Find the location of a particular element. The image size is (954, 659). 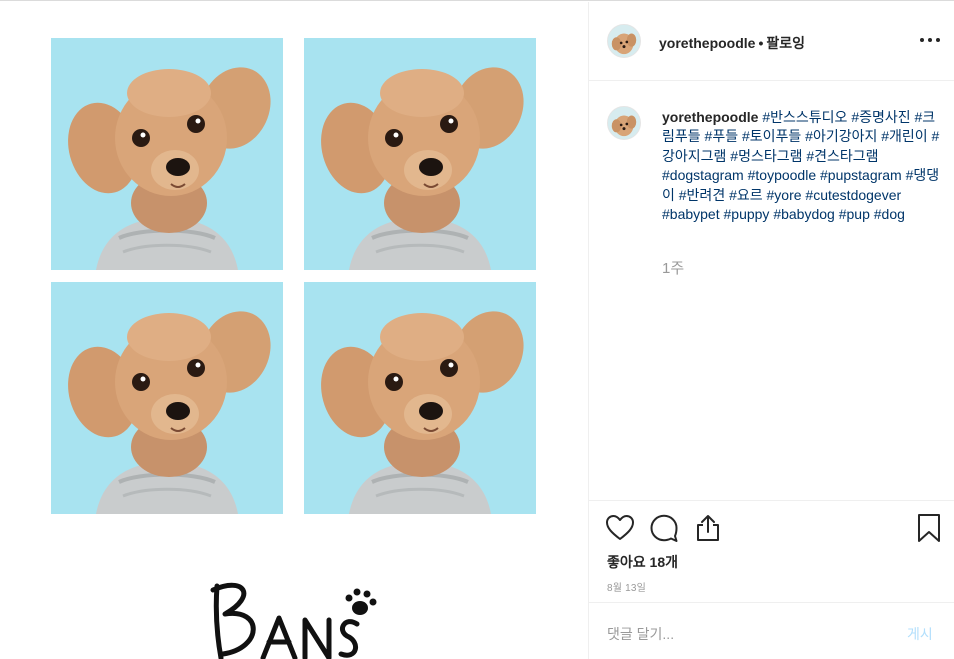

comment-icon is located at coordinates (664, 528).